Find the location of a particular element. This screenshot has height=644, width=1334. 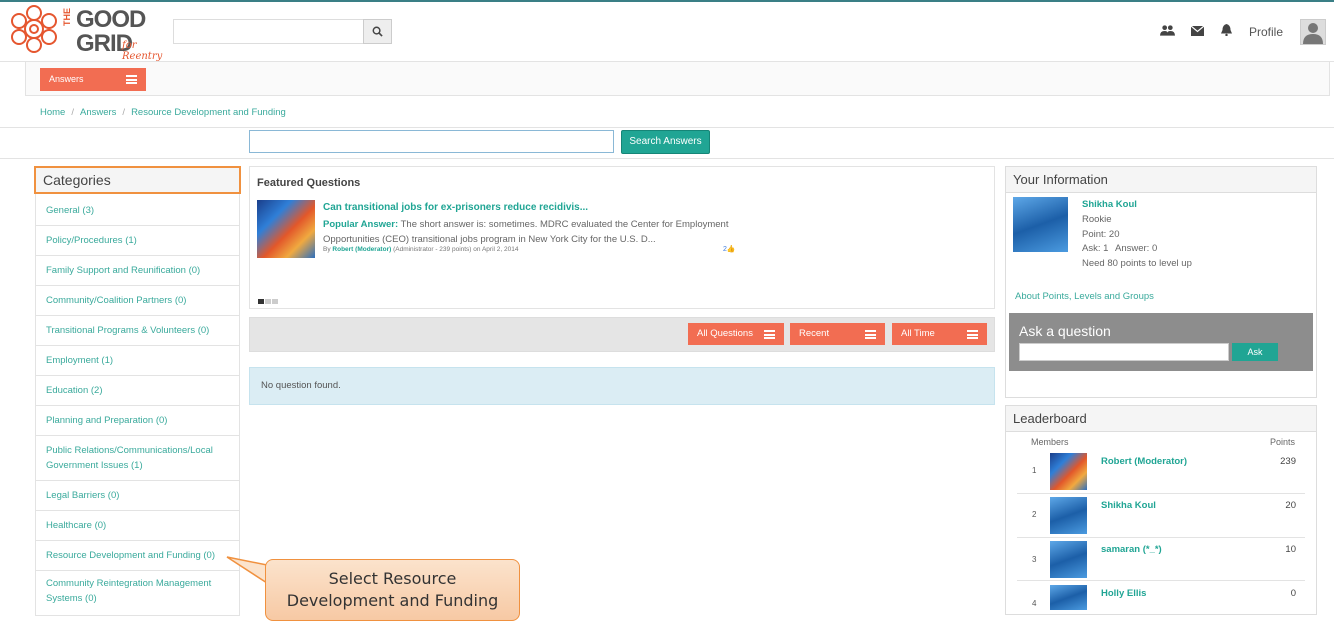

site-logo: THE GOOD GRID for Reentry is located at coordinates (90, 33).